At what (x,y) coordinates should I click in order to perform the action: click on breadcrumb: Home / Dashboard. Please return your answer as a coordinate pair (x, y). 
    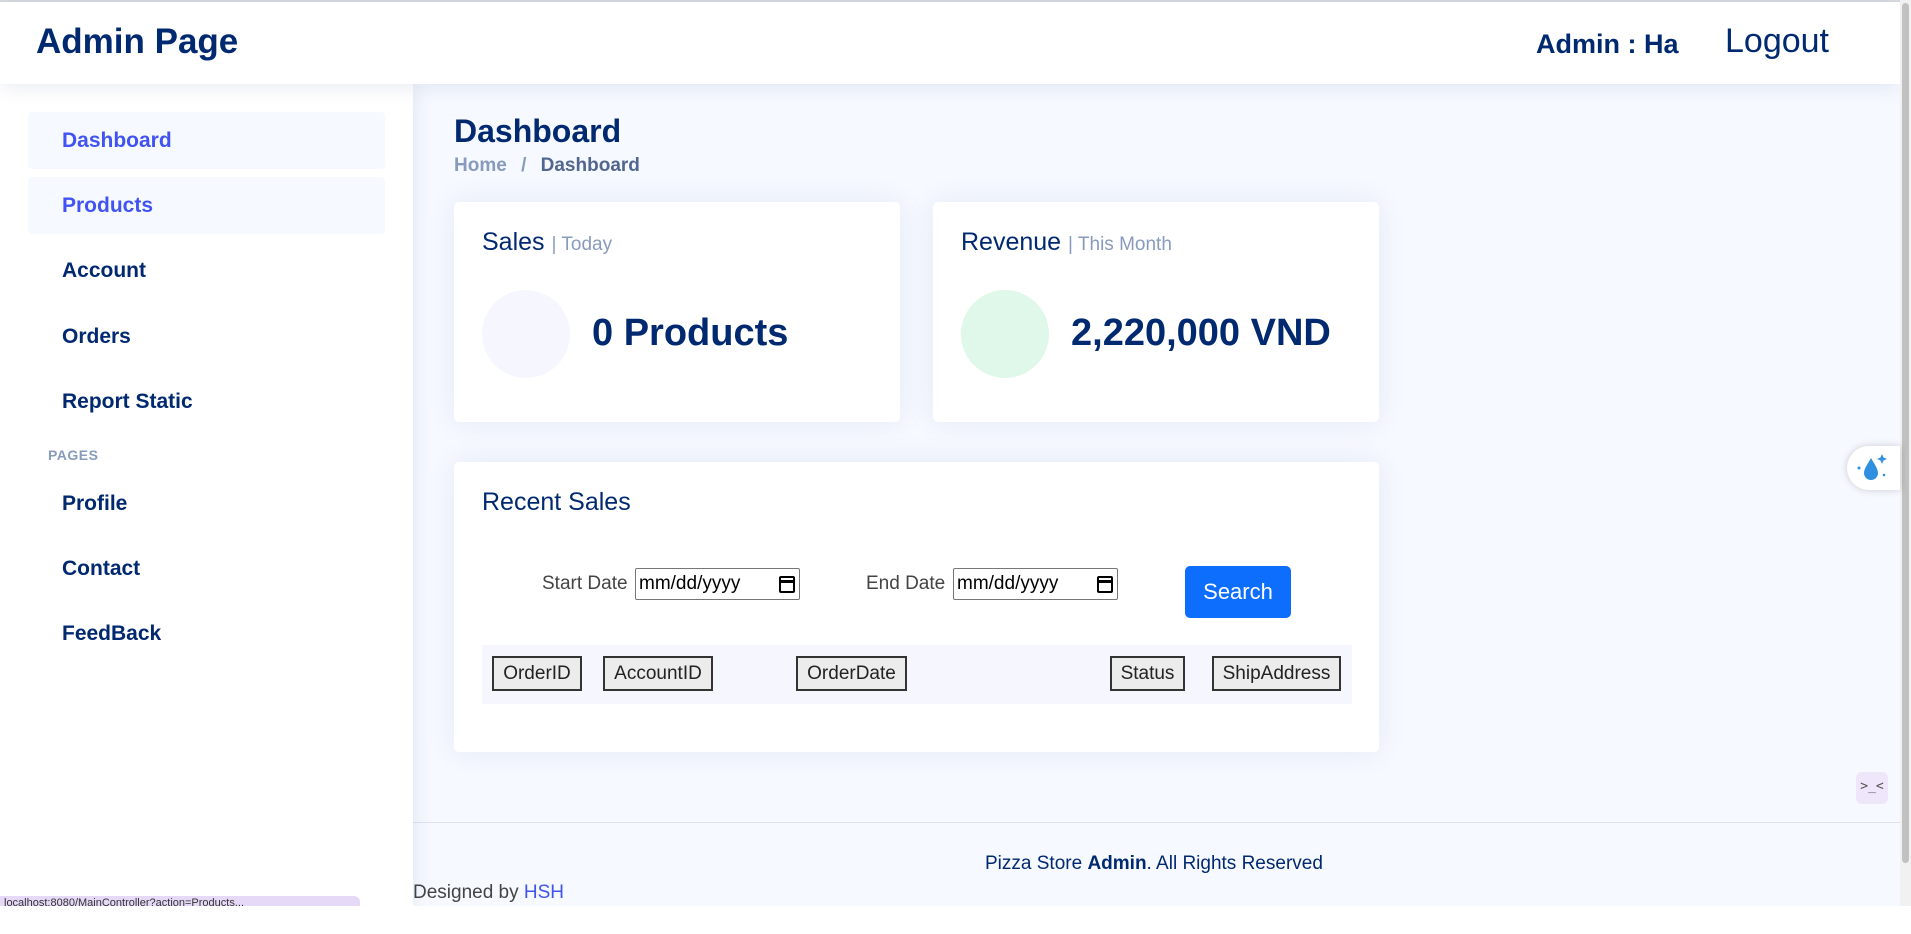
    Looking at the image, I should click on (547, 166).